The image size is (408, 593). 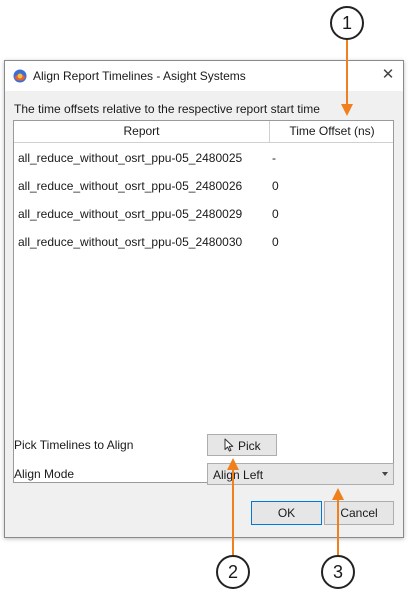 What do you see at coordinates (233, 572) in the screenshot?
I see `callout-2: 2` at bounding box center [233, 572].